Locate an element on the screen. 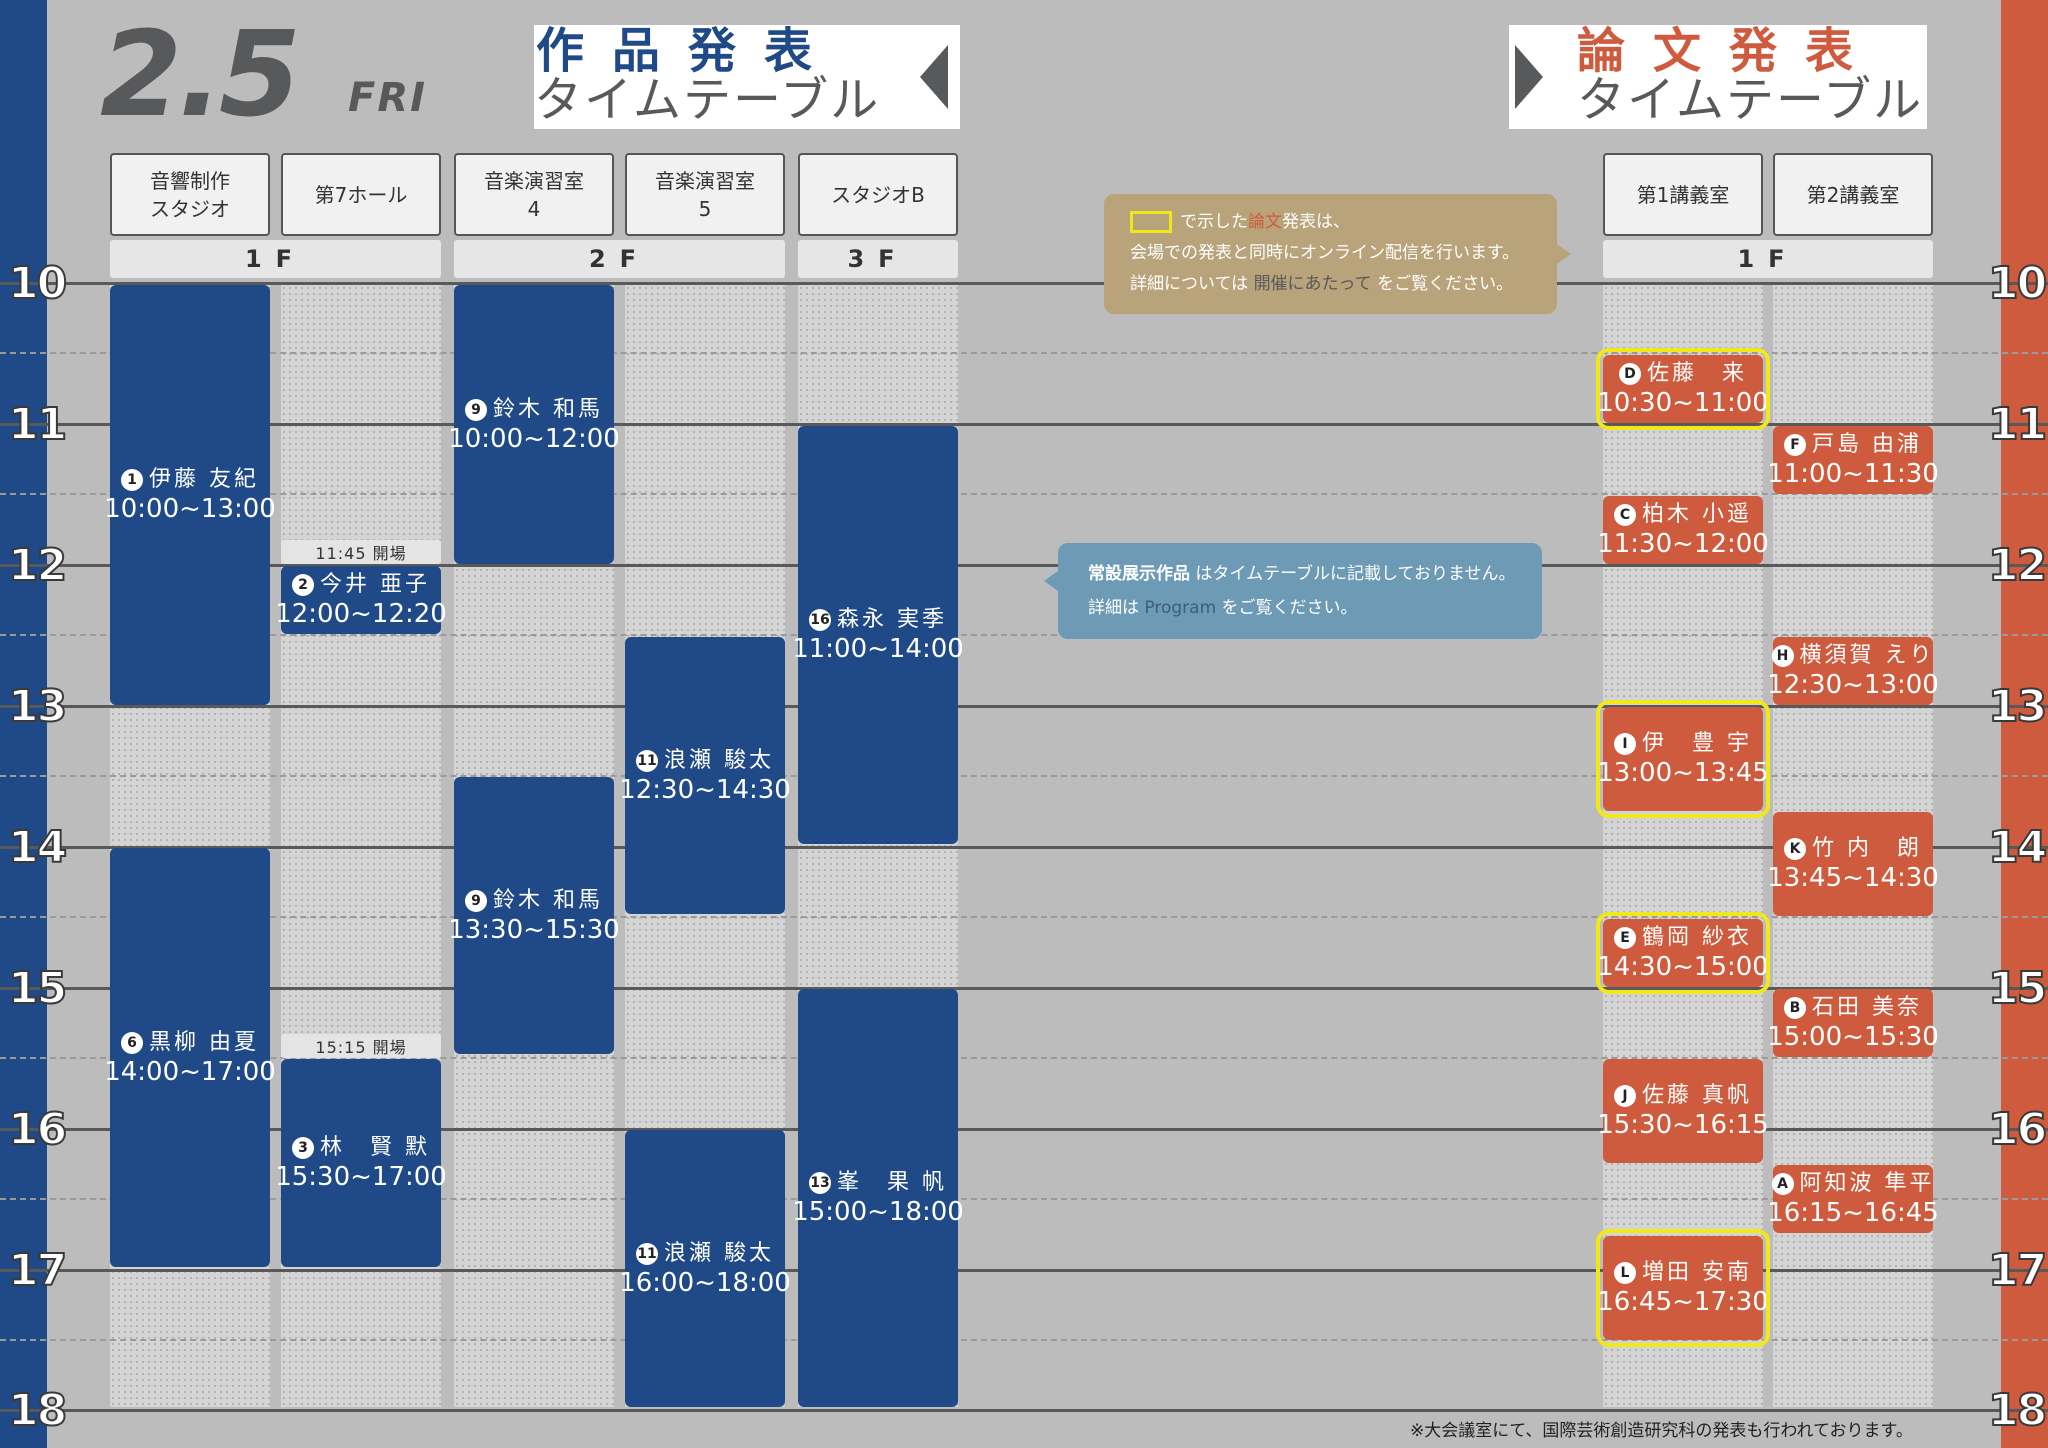 Image resolution: width=2048 pixels, height=1448 pixels. paper-session-e: E 鶴岡 紗衣 14:30~15:00 is located at coordinates (1683, 953).